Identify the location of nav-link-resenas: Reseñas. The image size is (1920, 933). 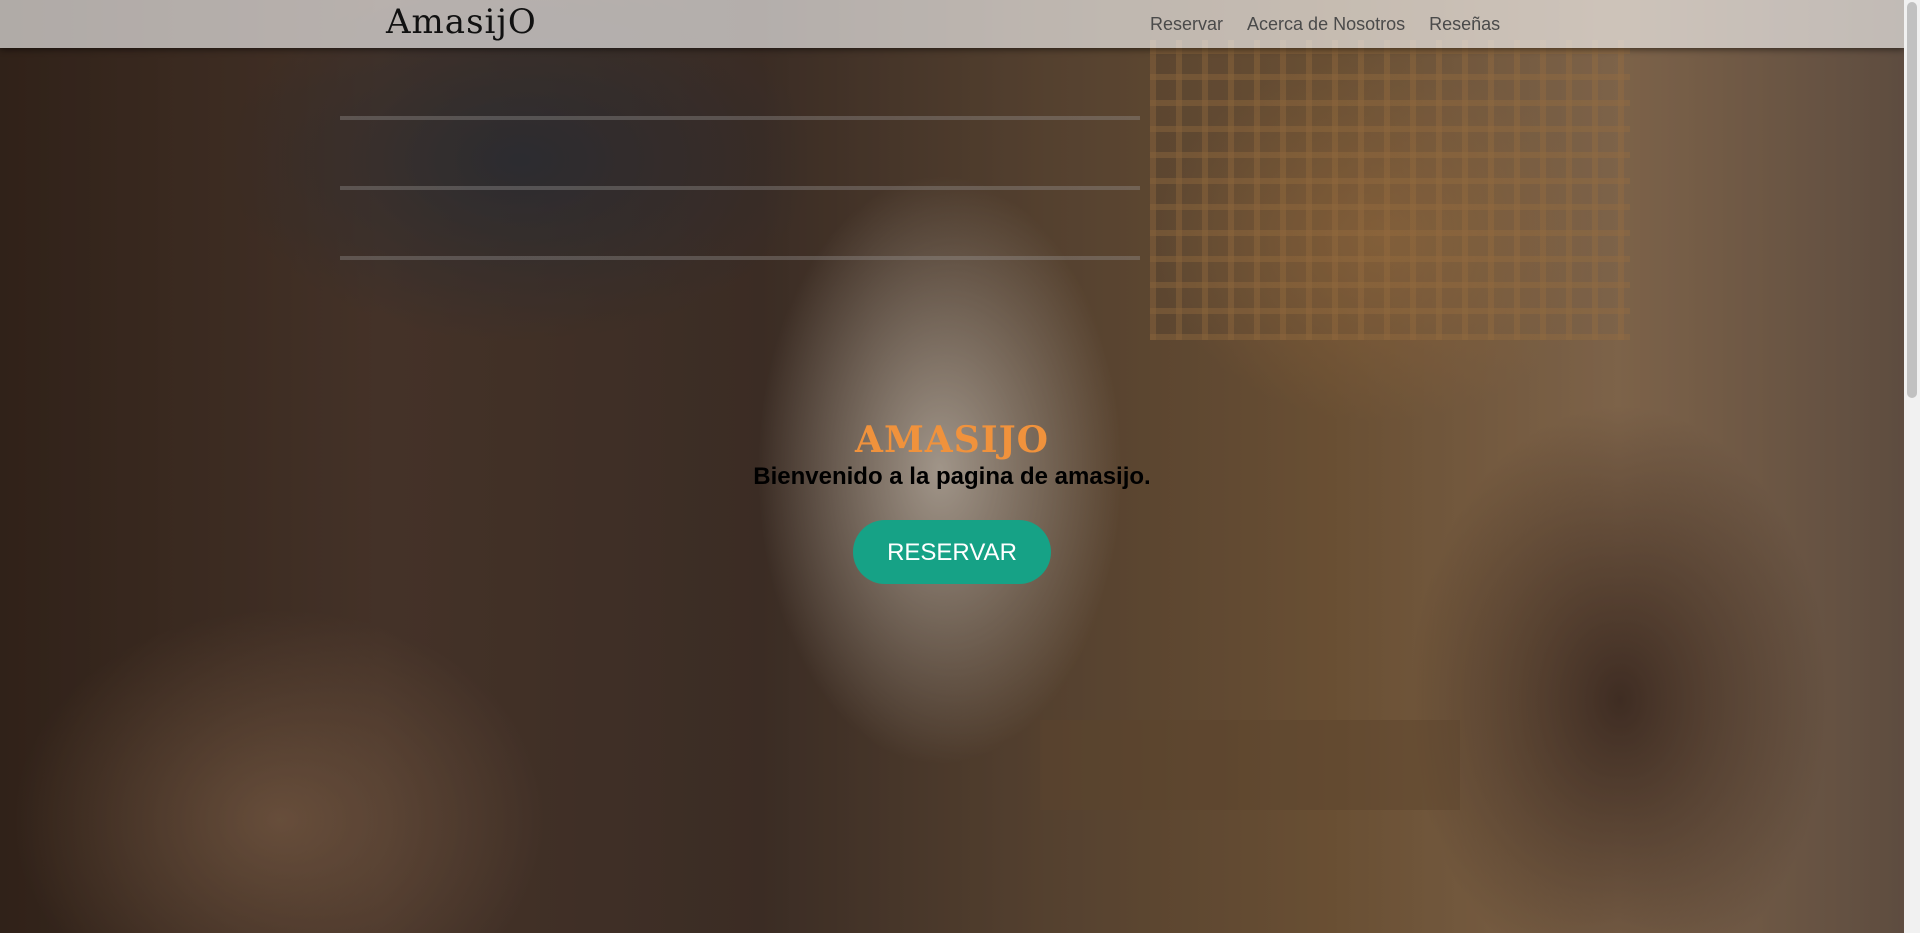
(1464, 24).